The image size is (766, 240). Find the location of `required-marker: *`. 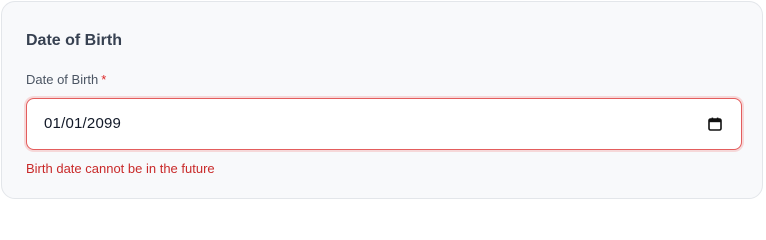

required-marker: * is located at coordinates (104, 79).